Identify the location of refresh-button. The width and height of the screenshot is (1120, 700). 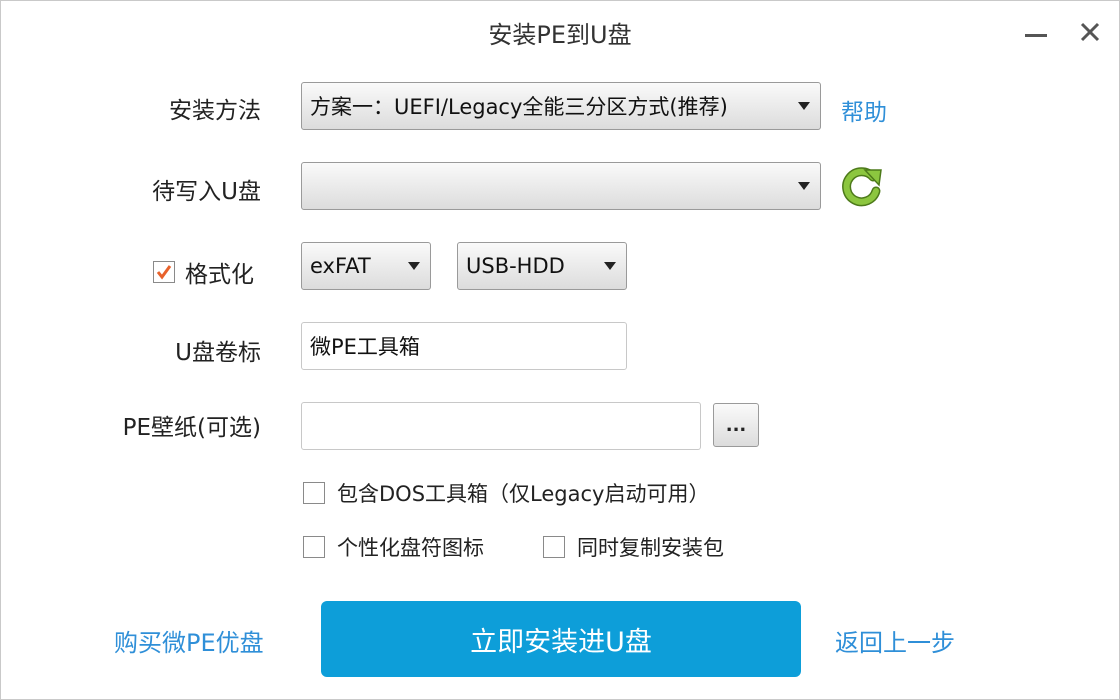
(862, 187).